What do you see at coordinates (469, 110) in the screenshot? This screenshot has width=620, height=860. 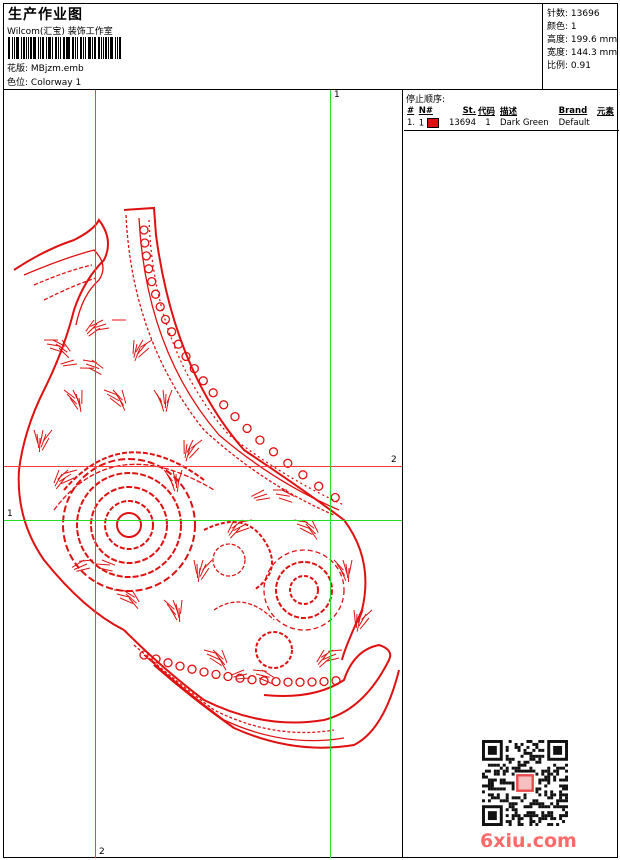 I see `col-stitches: St.` at bounding box center [469, 110].